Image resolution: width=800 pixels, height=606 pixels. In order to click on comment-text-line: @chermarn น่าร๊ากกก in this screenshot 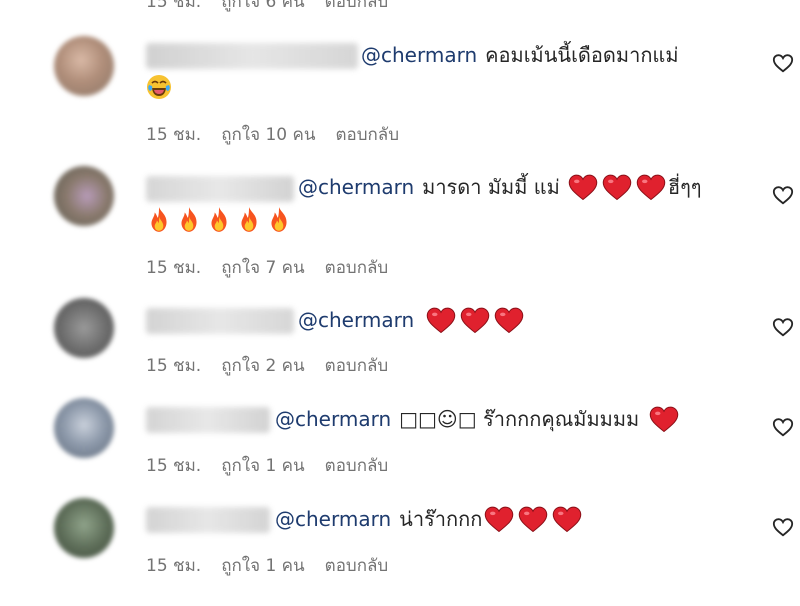, I will do `click(428, 519)`.